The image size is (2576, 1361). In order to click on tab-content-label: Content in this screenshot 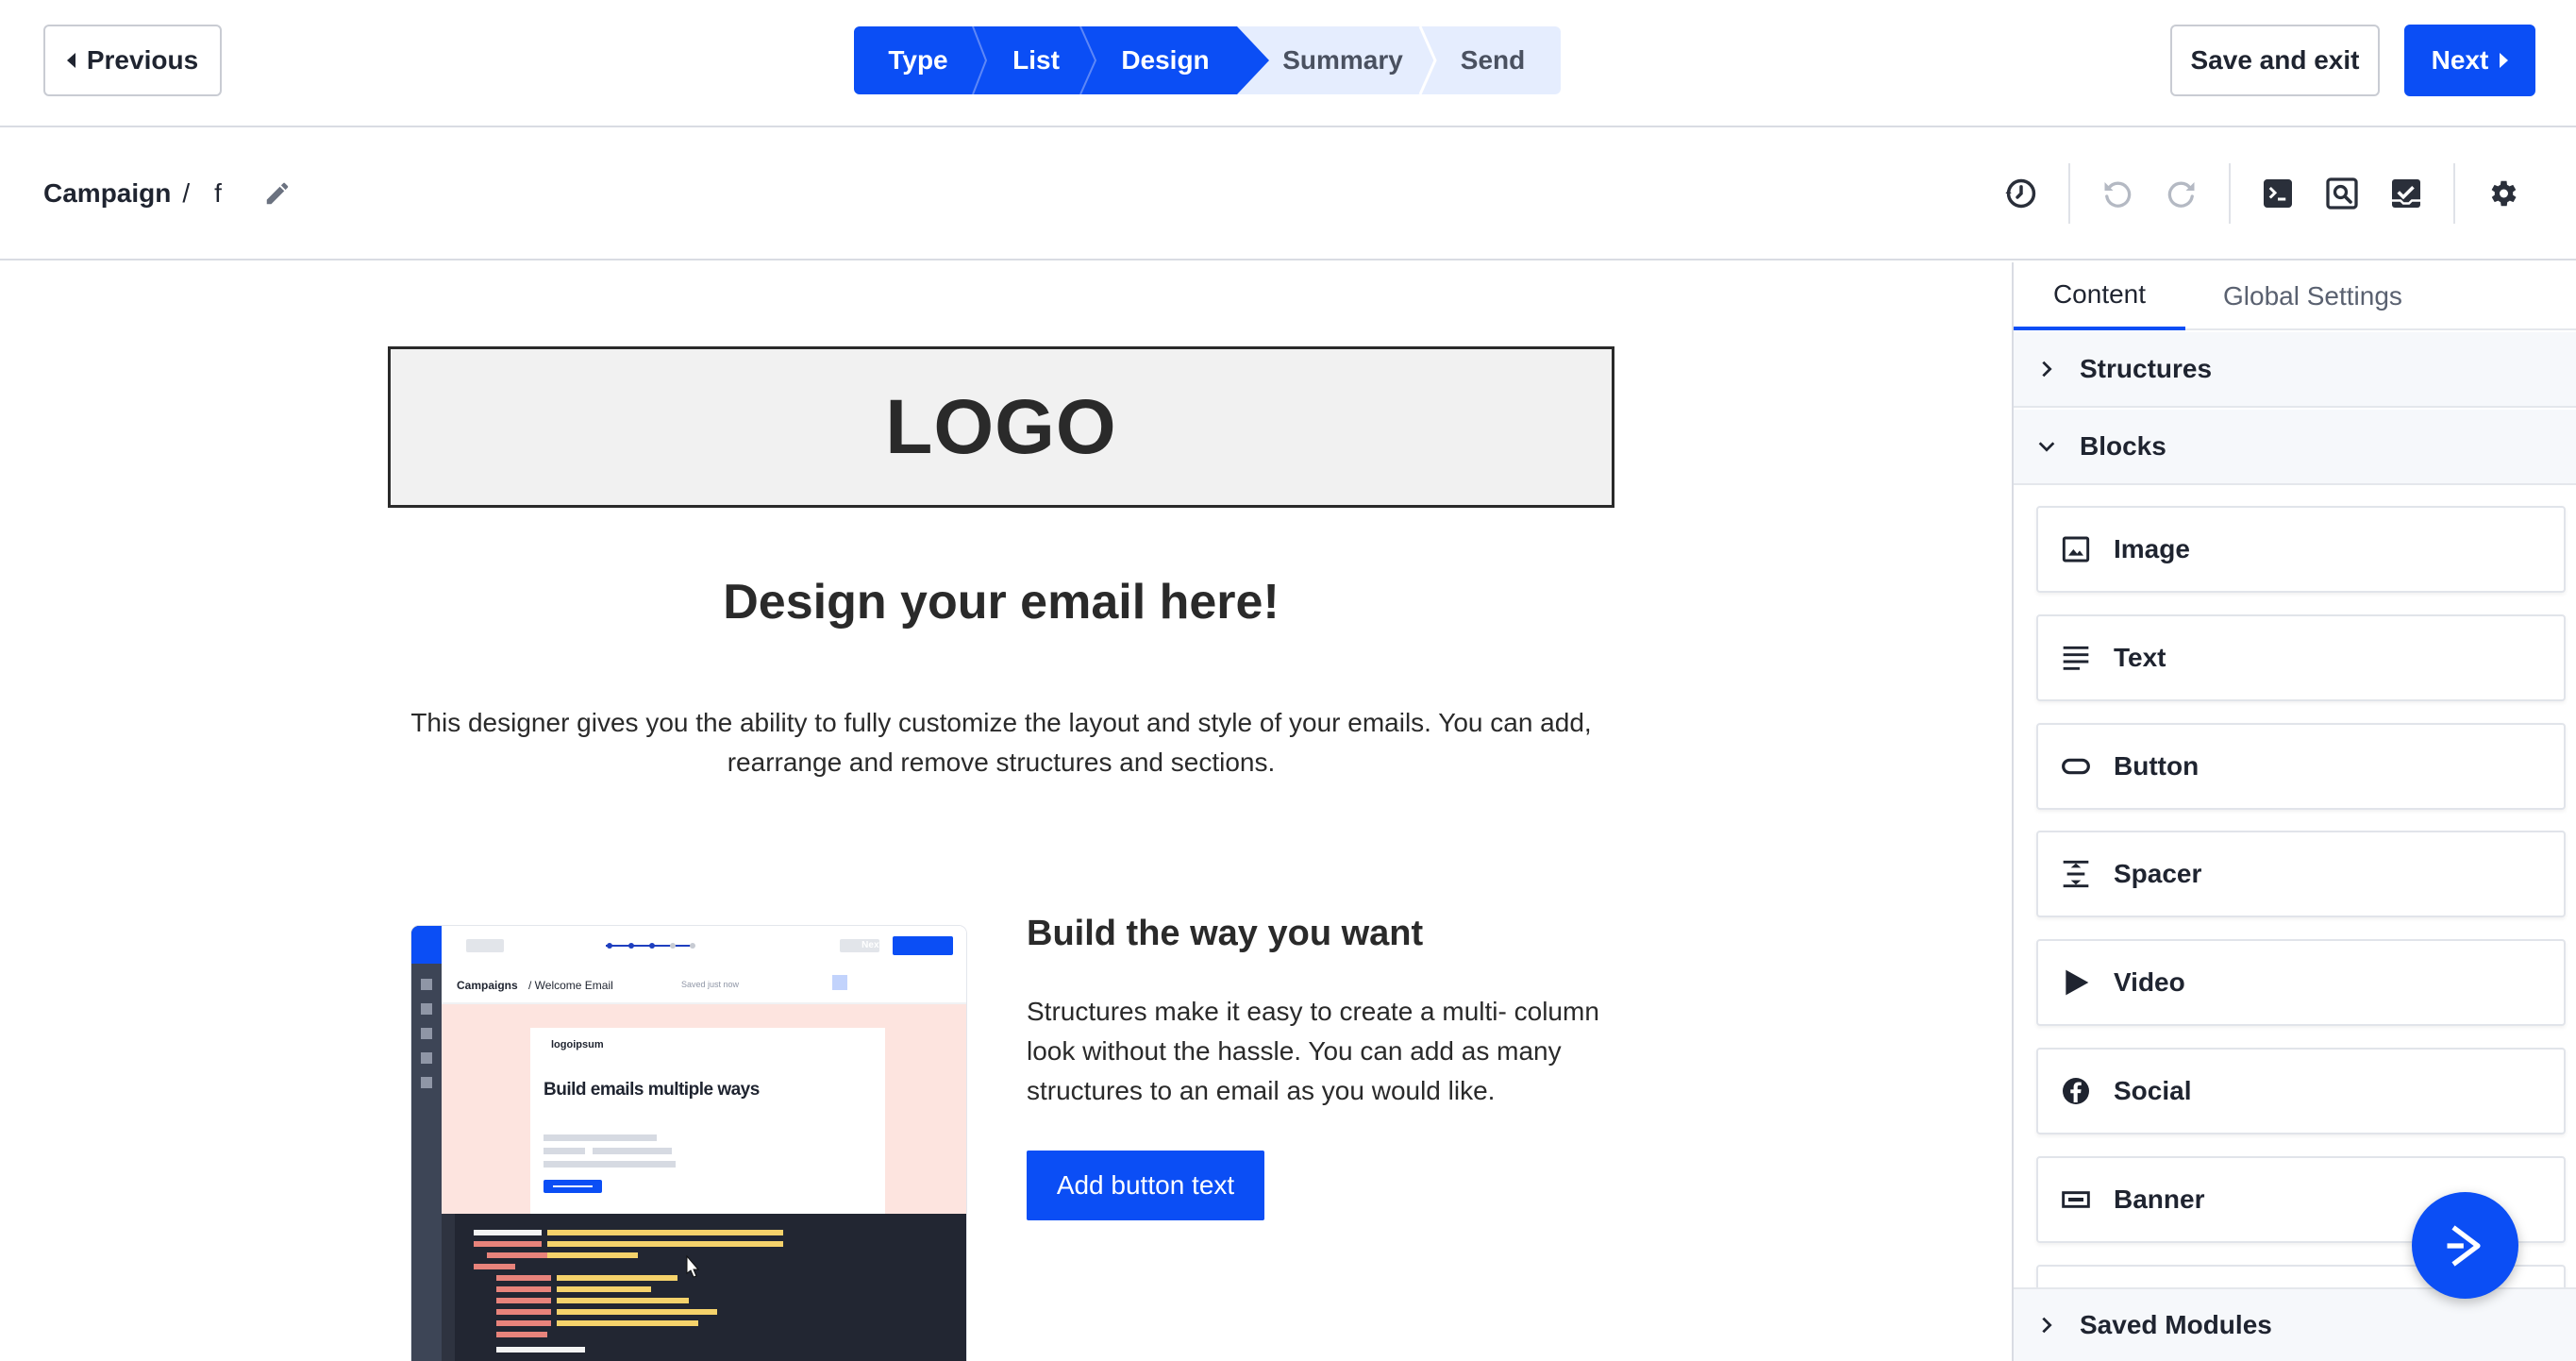, I will do `click(2099, 294)`.